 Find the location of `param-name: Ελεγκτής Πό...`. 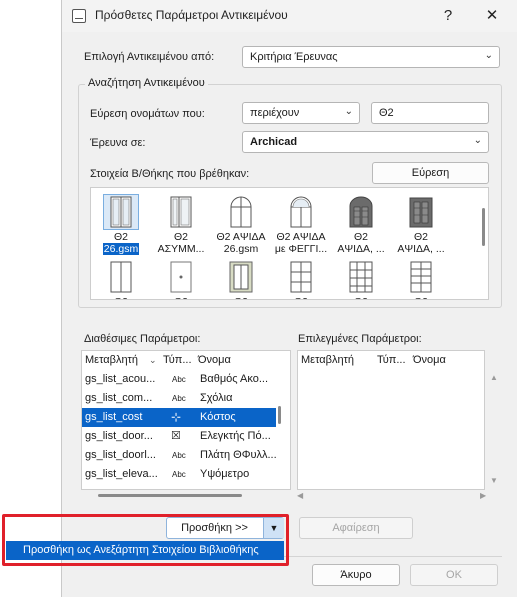

param-name: Ελεγκτής Πό... is located at coordinates (235, 436).